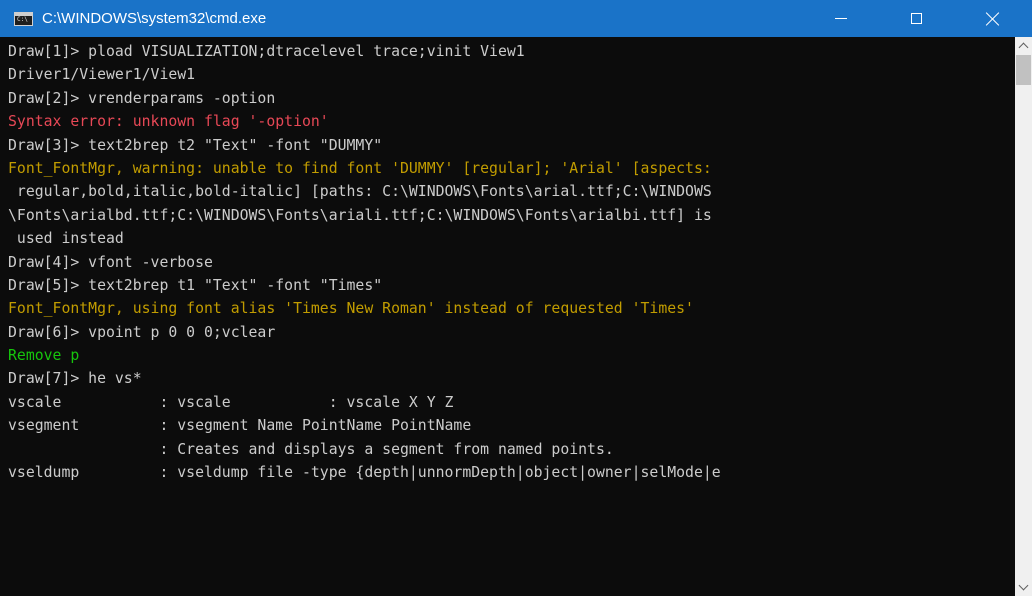 The height and width of the screenshot is (596, 1032). I want to click on window-title: C:\WINDOWS\system32\cmd.exe, so click(154, 18).